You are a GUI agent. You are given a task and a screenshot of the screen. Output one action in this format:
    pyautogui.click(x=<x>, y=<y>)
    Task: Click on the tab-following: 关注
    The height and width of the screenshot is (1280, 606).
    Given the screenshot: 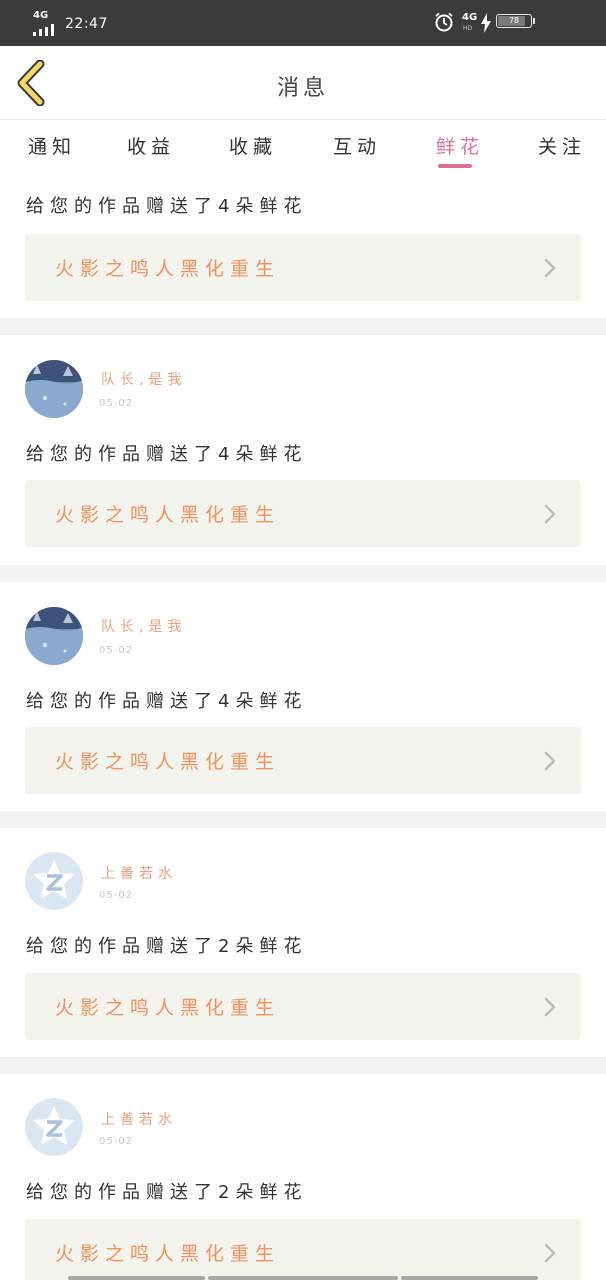 What is the action you would take?
    pyautogui.click(x=562, y=145)
    